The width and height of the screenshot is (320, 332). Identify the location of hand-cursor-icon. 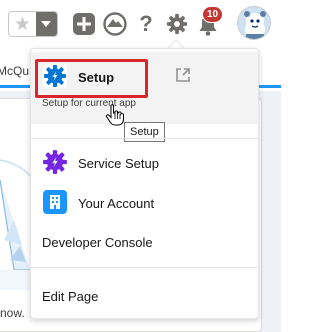
(114, 115).